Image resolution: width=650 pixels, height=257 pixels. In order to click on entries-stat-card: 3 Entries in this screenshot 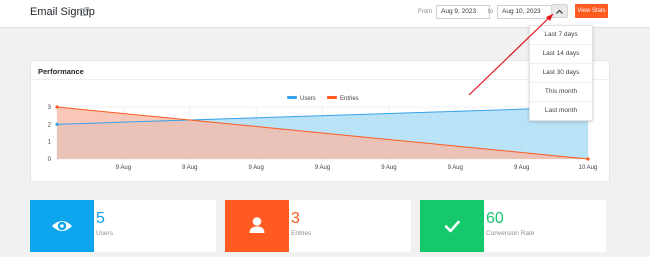, I will do `click(318, 226)`.